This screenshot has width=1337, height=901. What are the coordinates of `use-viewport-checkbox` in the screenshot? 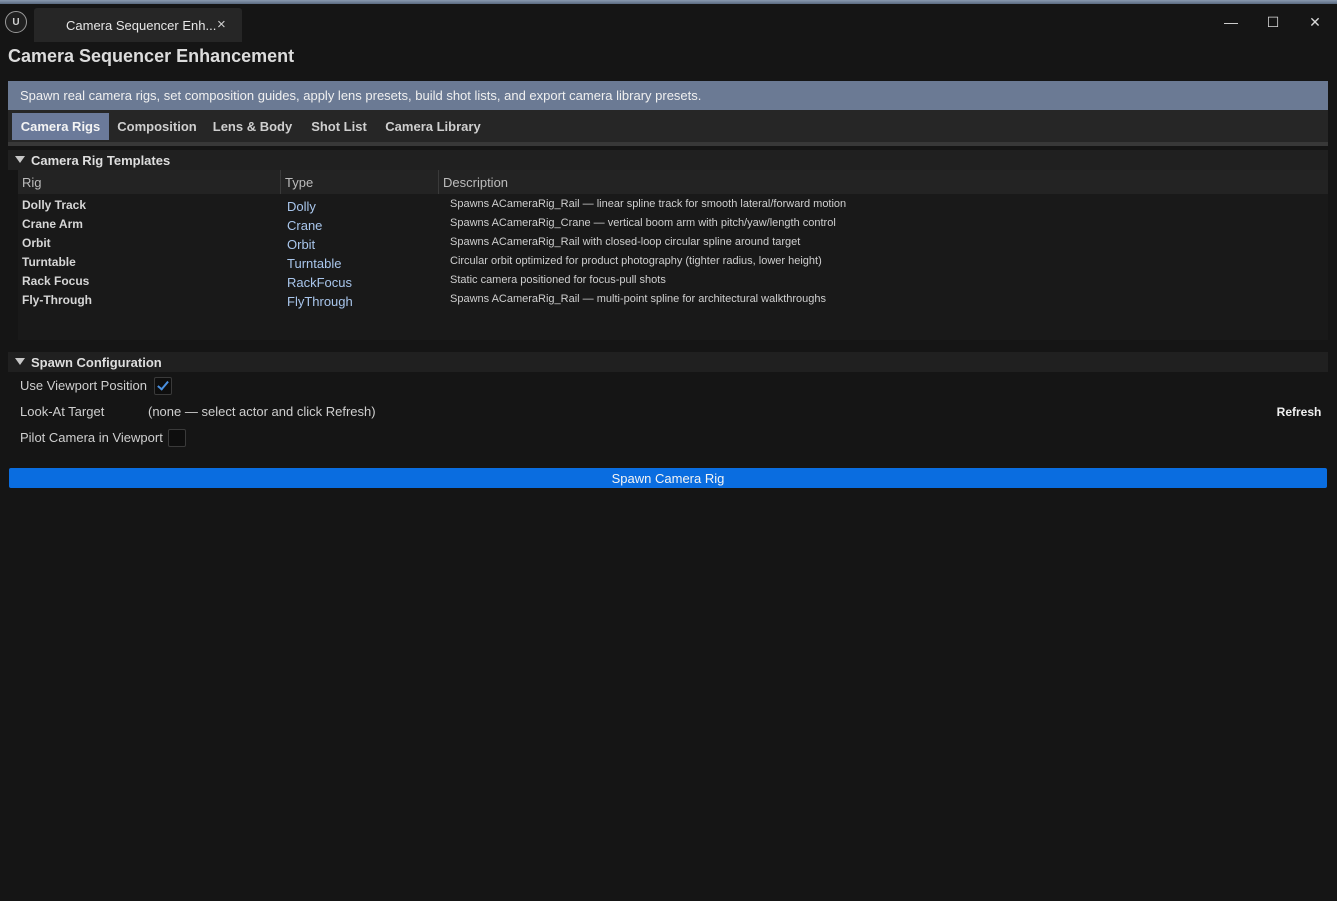 It's located at (163, 386).